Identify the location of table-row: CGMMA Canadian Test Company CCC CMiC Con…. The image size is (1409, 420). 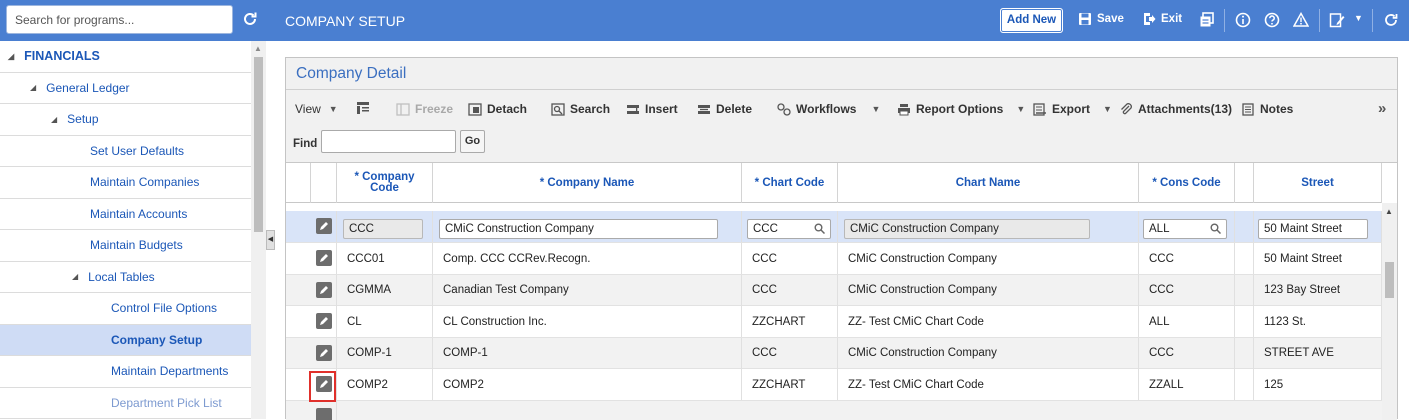
(834, 290).